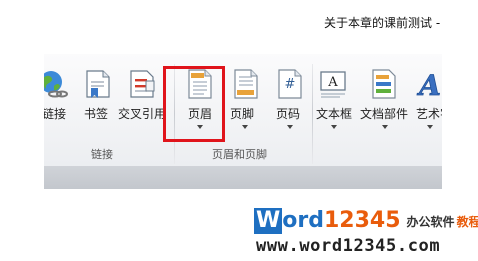 The width and height of the screenshot is (478, 261). Describe the element at coordinates (142, 114) in the screenshot. I see `cross-reference-label: 交叉引用` at that location.